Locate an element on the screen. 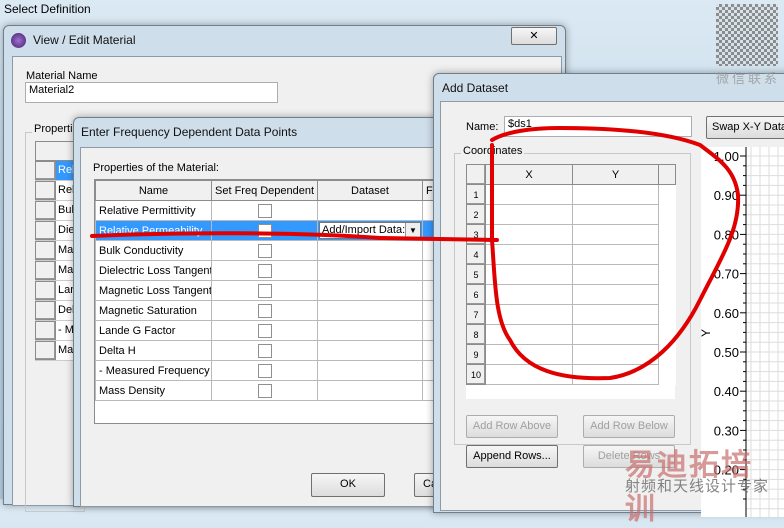 The height and width of the screenshot is (528, 784). column-header-set-freq: Set Freq Dependent is located at coordinates (264, 190).